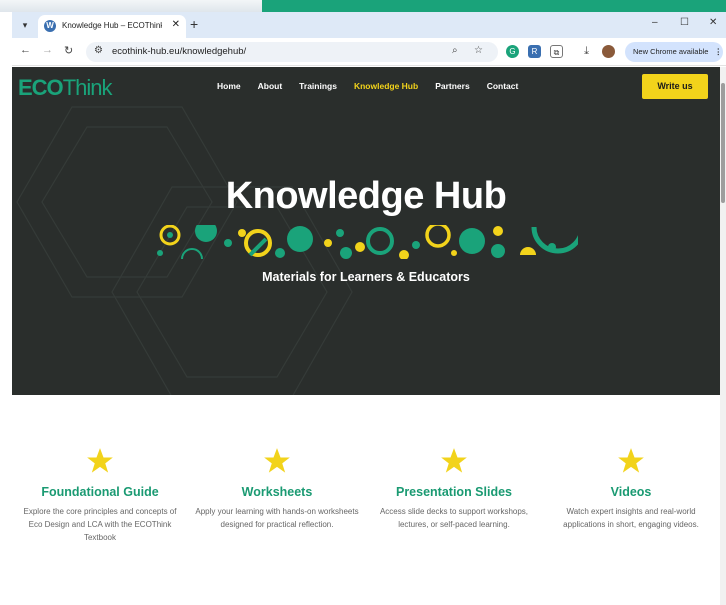 This screenshot has width=726, height=605. What do you see at coordinates (719, 51) in the screenshot?
I see `kebab-menu-icon: ⋮` at bounding box center [719, 51].